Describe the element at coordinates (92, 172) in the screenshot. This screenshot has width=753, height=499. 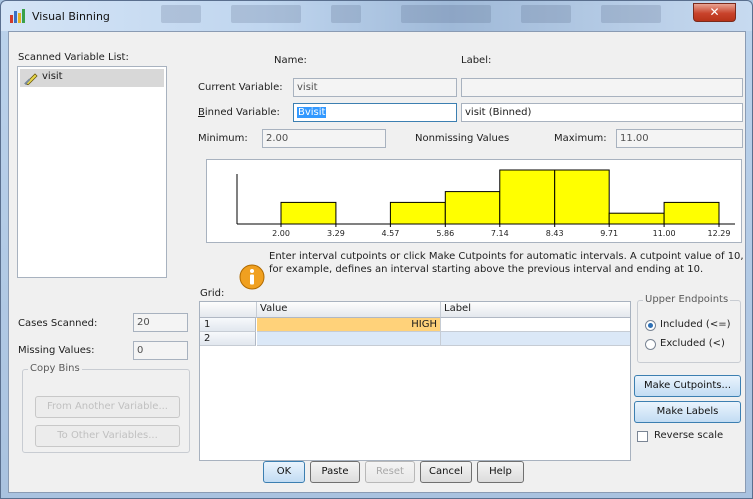
I see `scanned-variable-list: visit` at that location.